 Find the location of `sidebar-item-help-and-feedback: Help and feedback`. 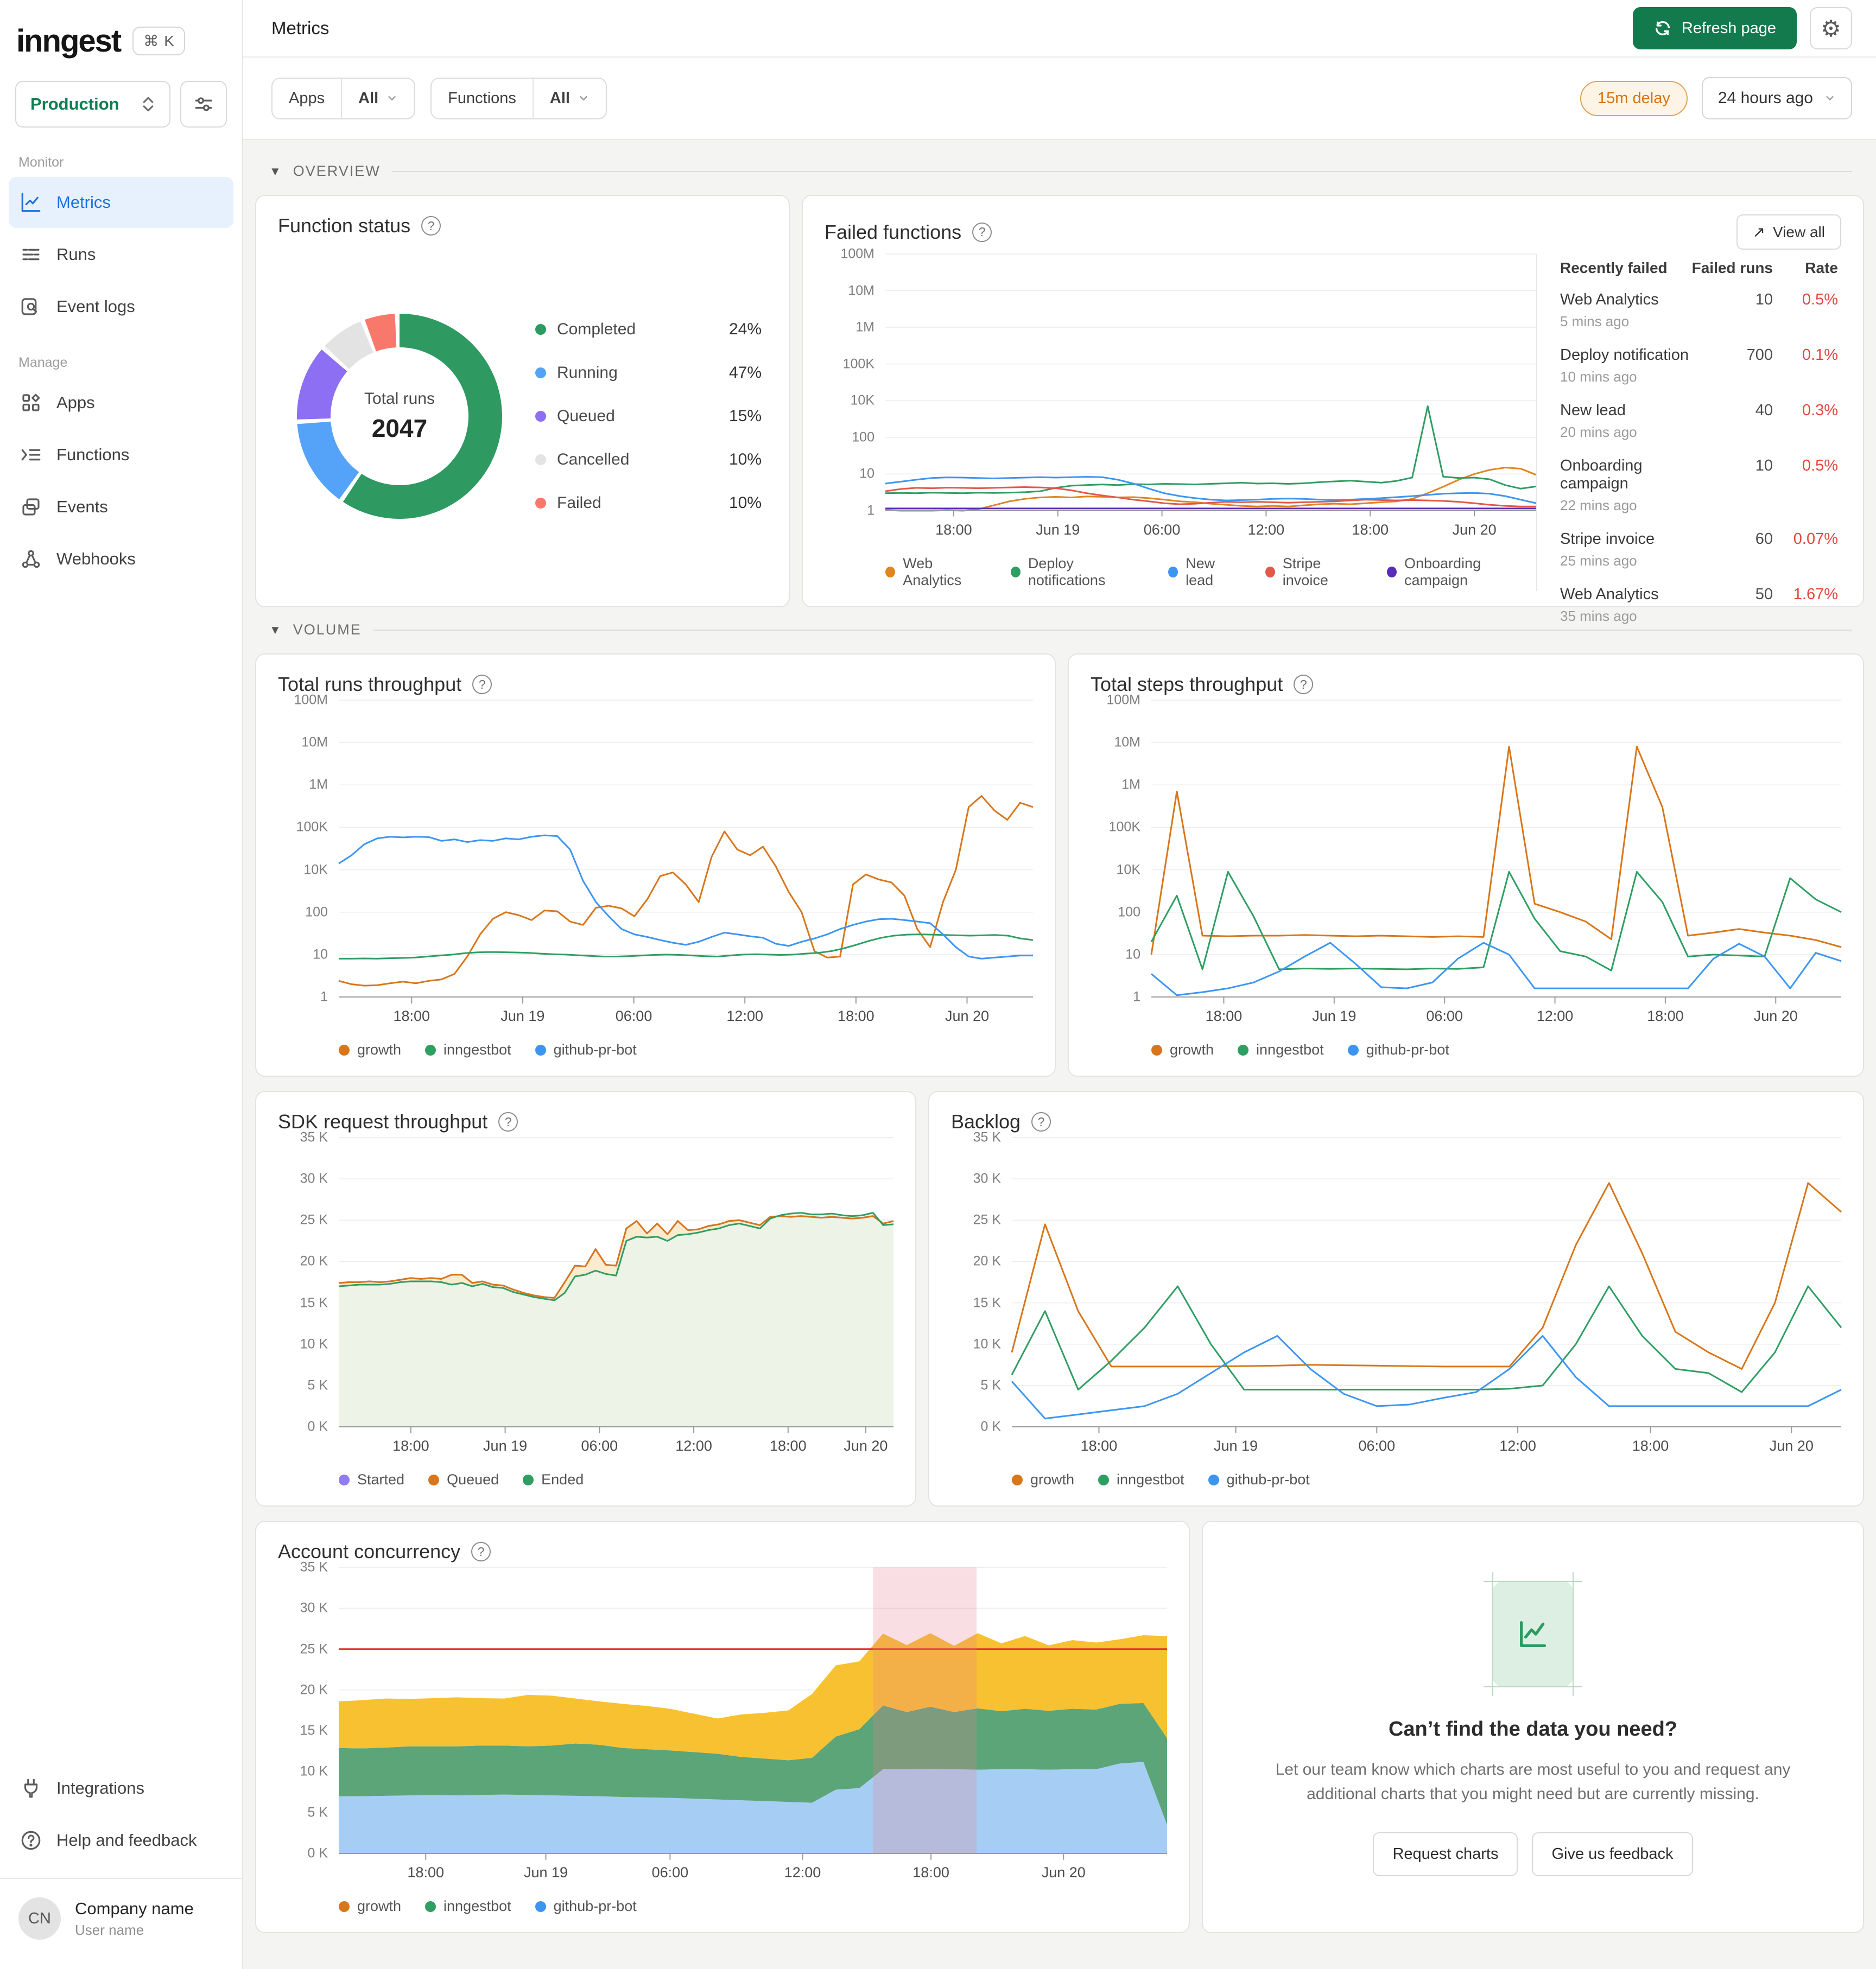

sidebar-item-help-and-feedback: Help and feedback is located at coordinates (121, 1840).